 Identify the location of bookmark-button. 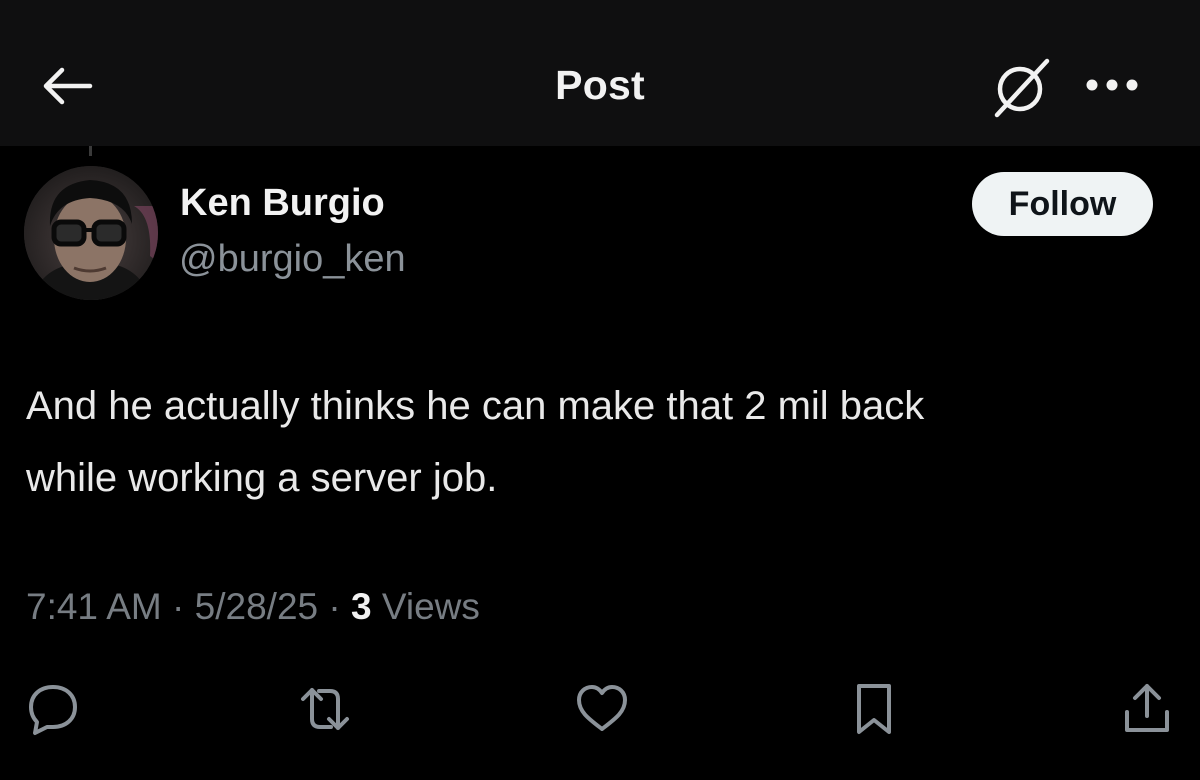
(874, 709).